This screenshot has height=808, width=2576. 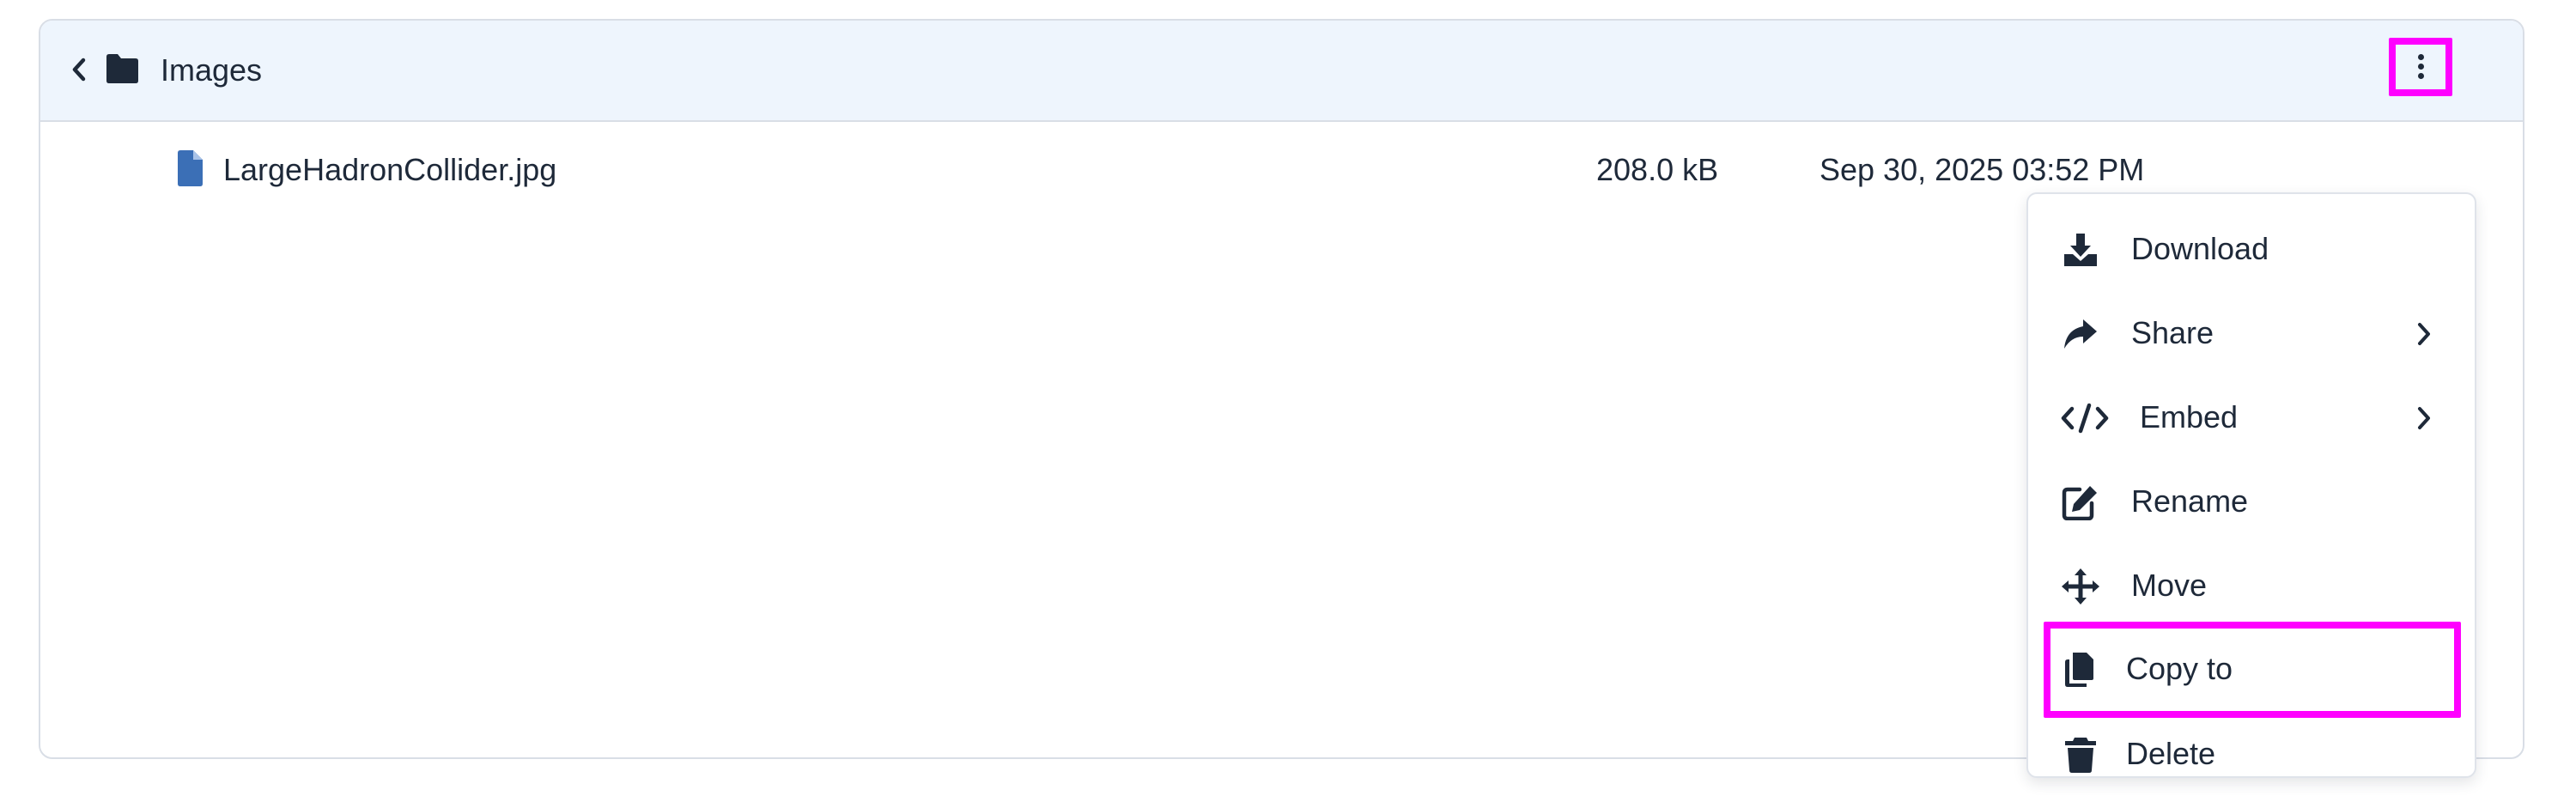 I want to click on file-modified-date: Sep 30, 2025 03:52 PM, so click(x=1982, y=169).